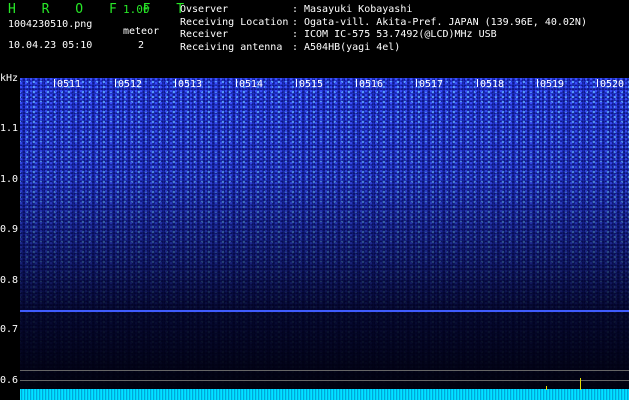  What do you see at coordinates (324, 380) in the screenshot?
I see `grid-line-lower` at bounding box center [324, 380].